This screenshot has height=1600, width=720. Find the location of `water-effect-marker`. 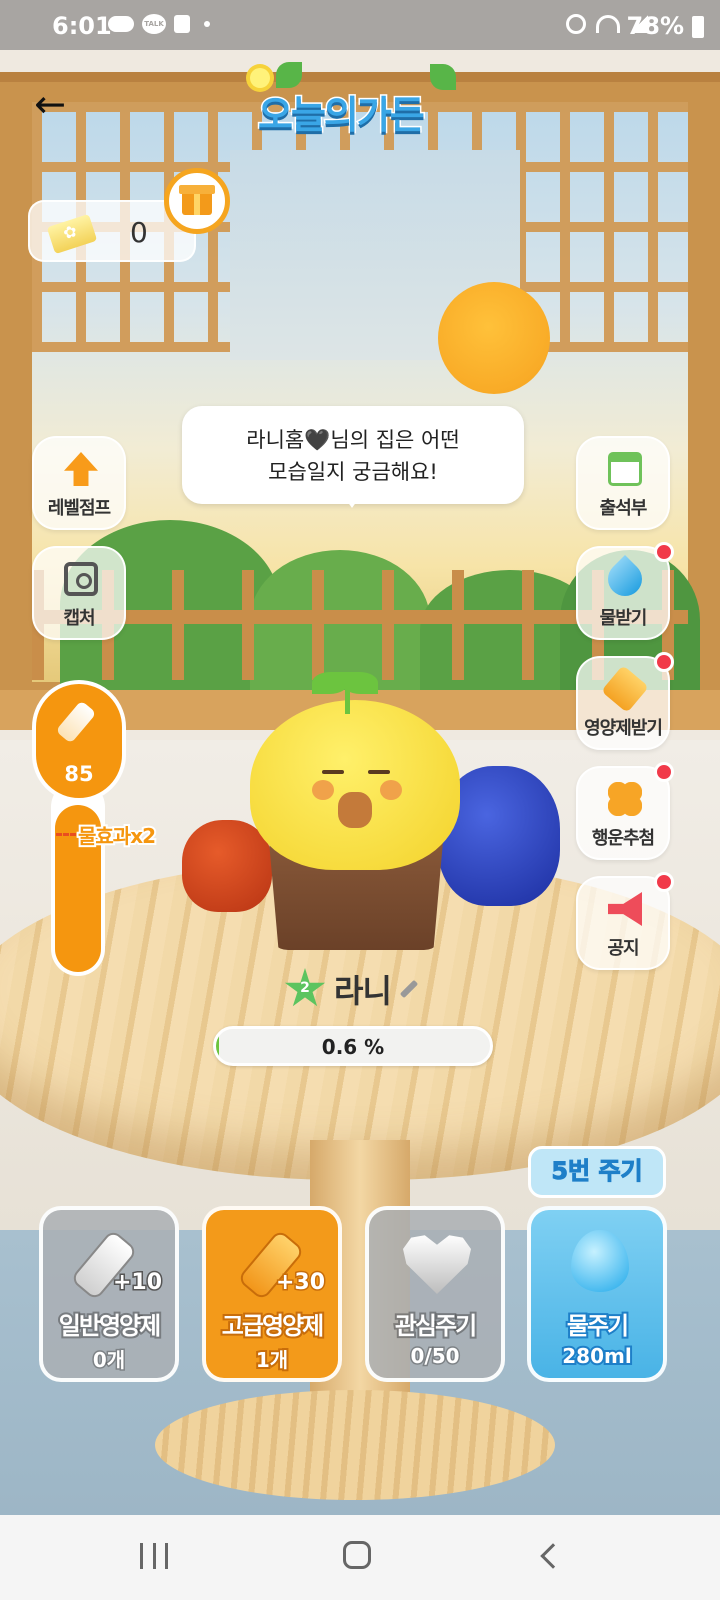

water-effect-marker is located at coordinates (66, 834).